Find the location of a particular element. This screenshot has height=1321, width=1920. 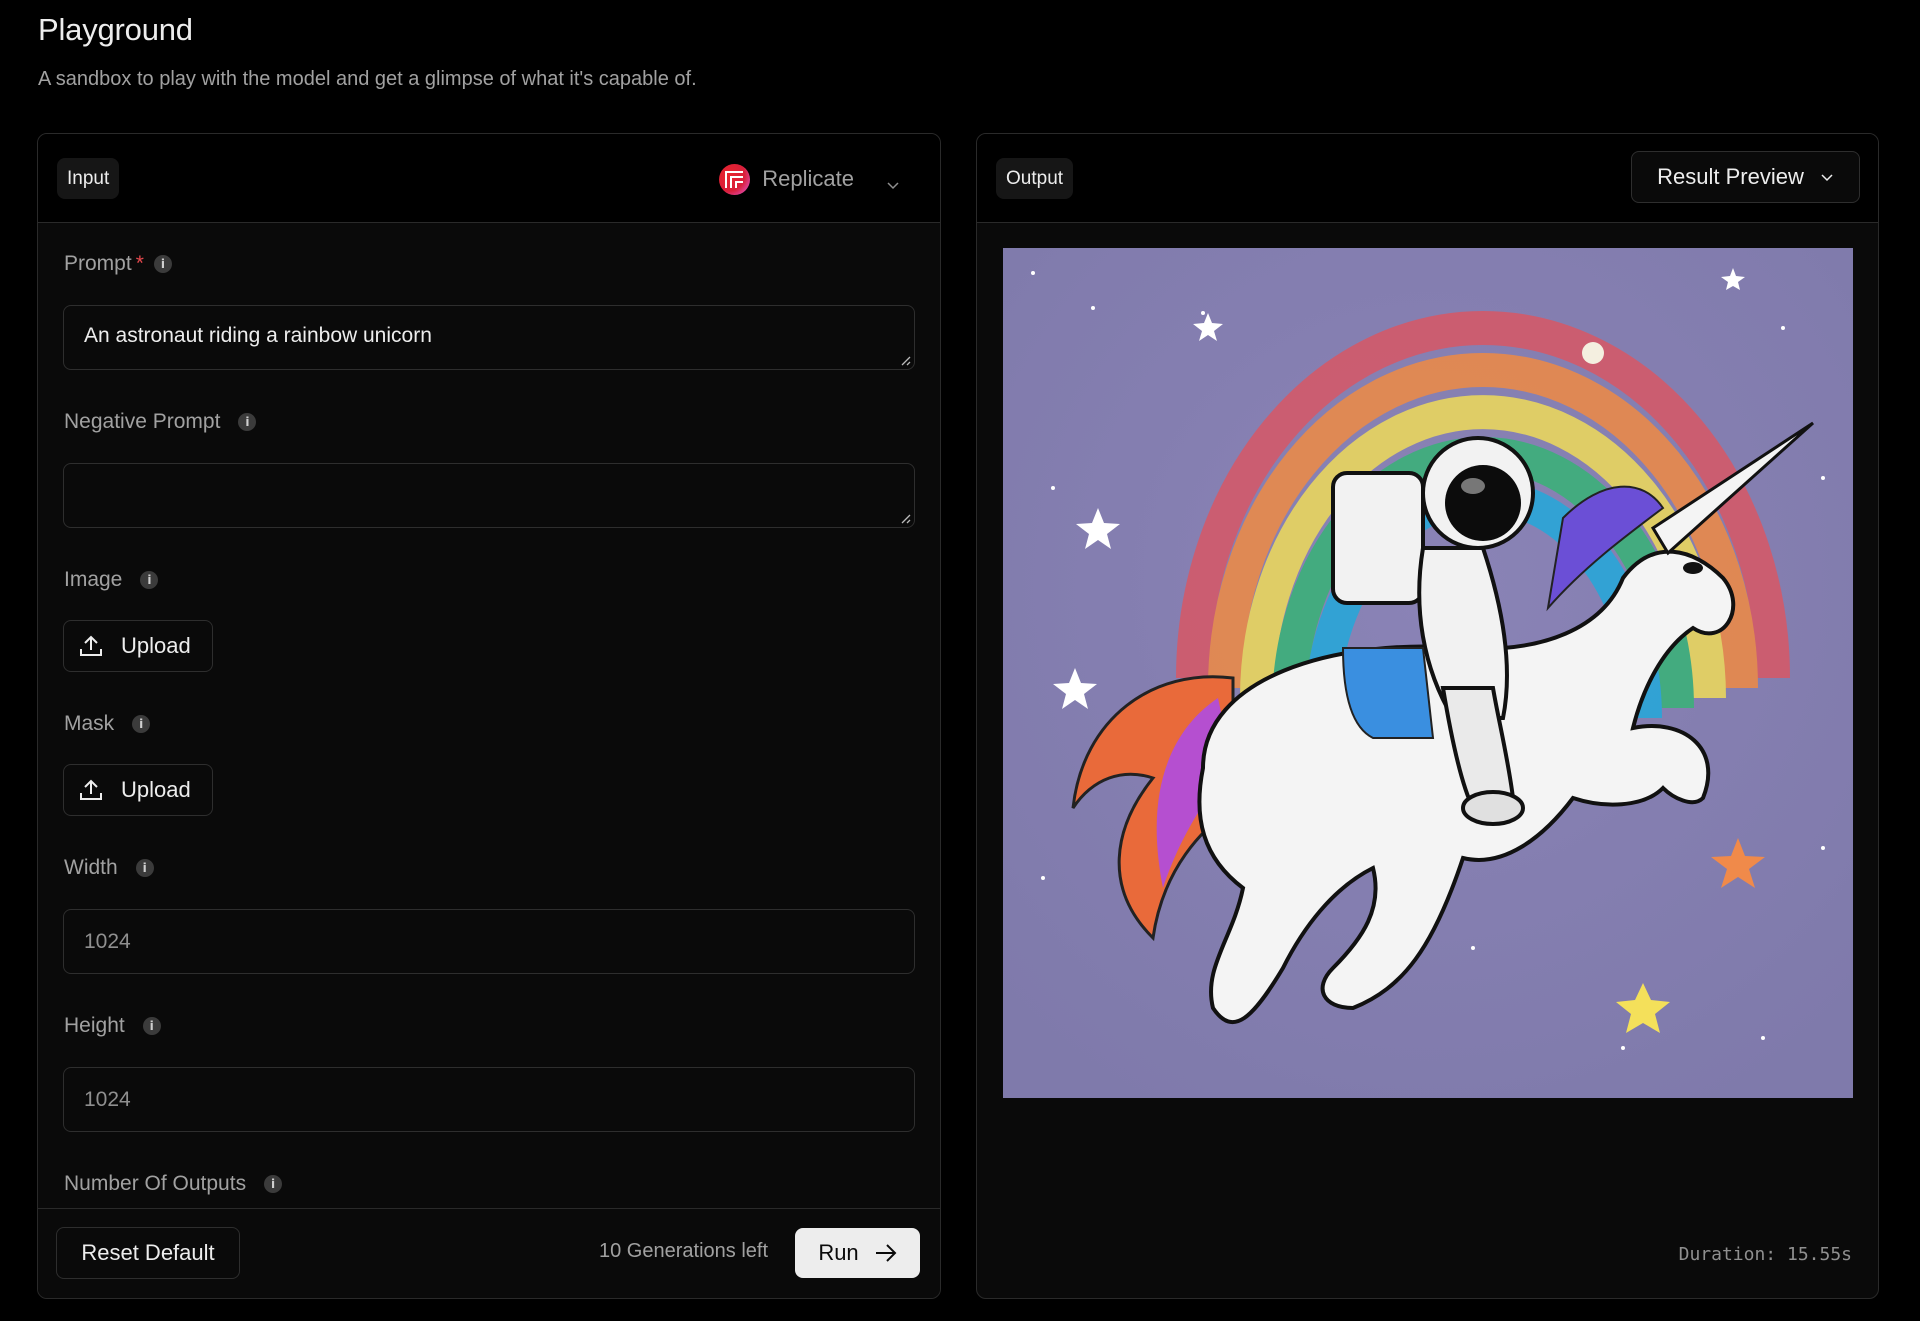

negative-prompt-label: Negative Prompt i is located at coordinates (160, 422).